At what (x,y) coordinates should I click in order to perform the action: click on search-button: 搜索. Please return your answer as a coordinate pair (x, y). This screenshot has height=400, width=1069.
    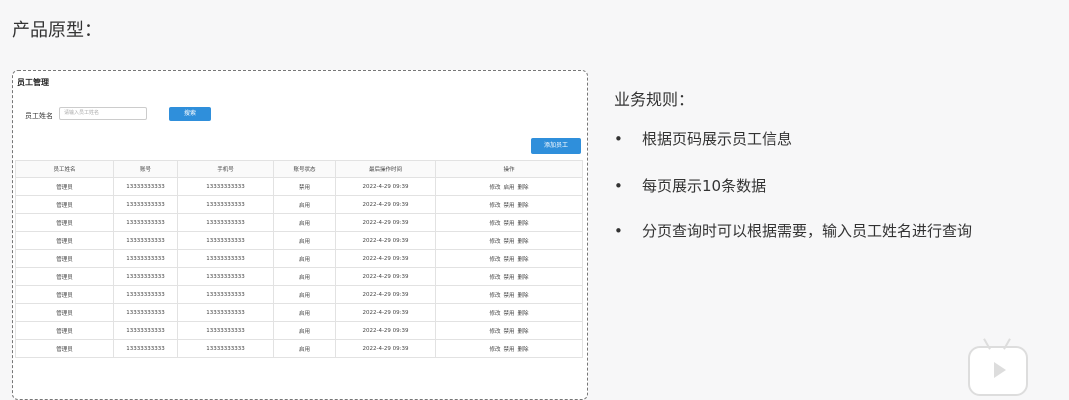
    Looking at the image, I should click on (190, 114).